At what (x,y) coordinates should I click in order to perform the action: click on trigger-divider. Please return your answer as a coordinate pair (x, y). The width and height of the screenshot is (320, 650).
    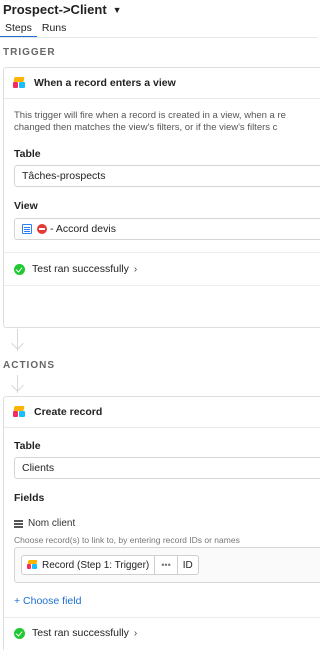
    Looking at the image, I should click on (162, 252).